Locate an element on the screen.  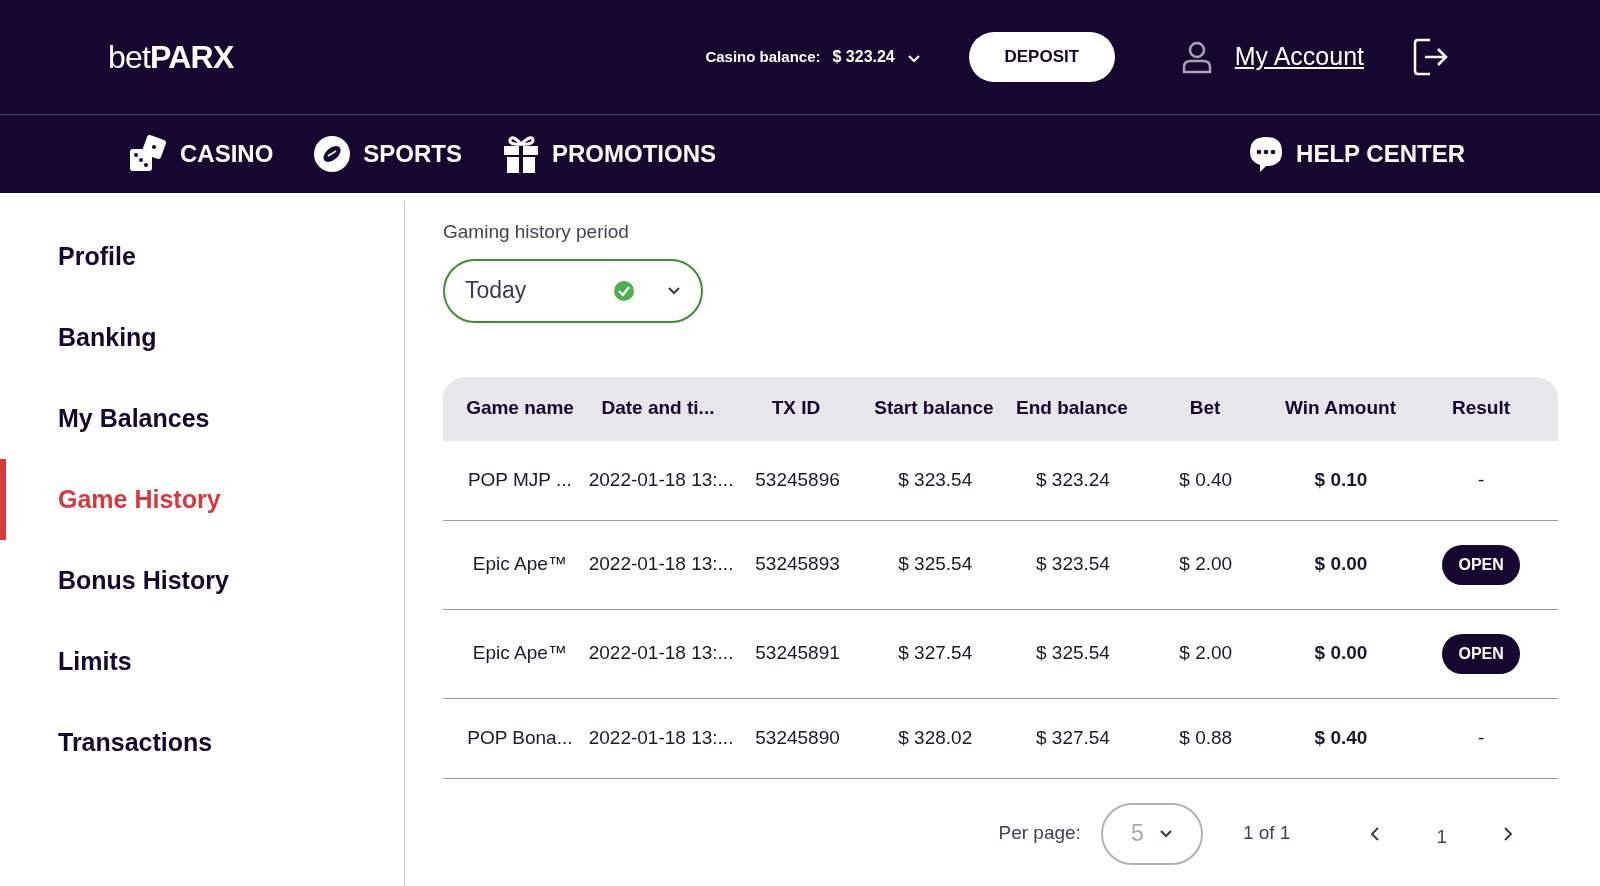
logout-icon is located at coordinates (1431, 57).